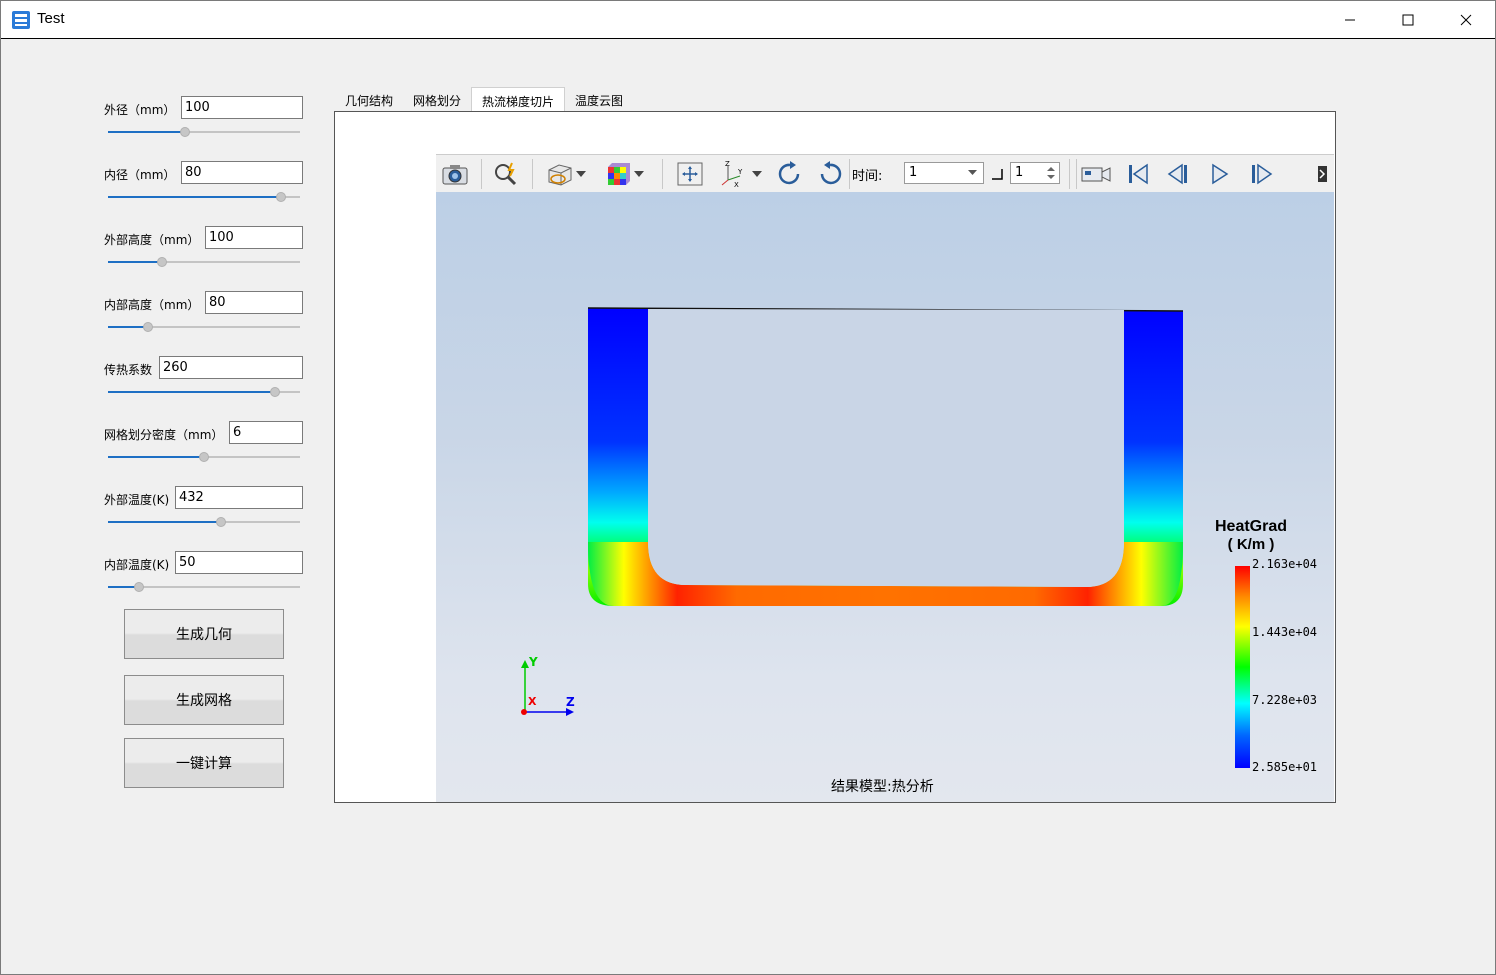 The width and height of the screenshot is (1496, 975). What do you see at coordinates (204, 132) in the screenshot?
I see `outer-diameter-slider` at bounding box center [204, 132].